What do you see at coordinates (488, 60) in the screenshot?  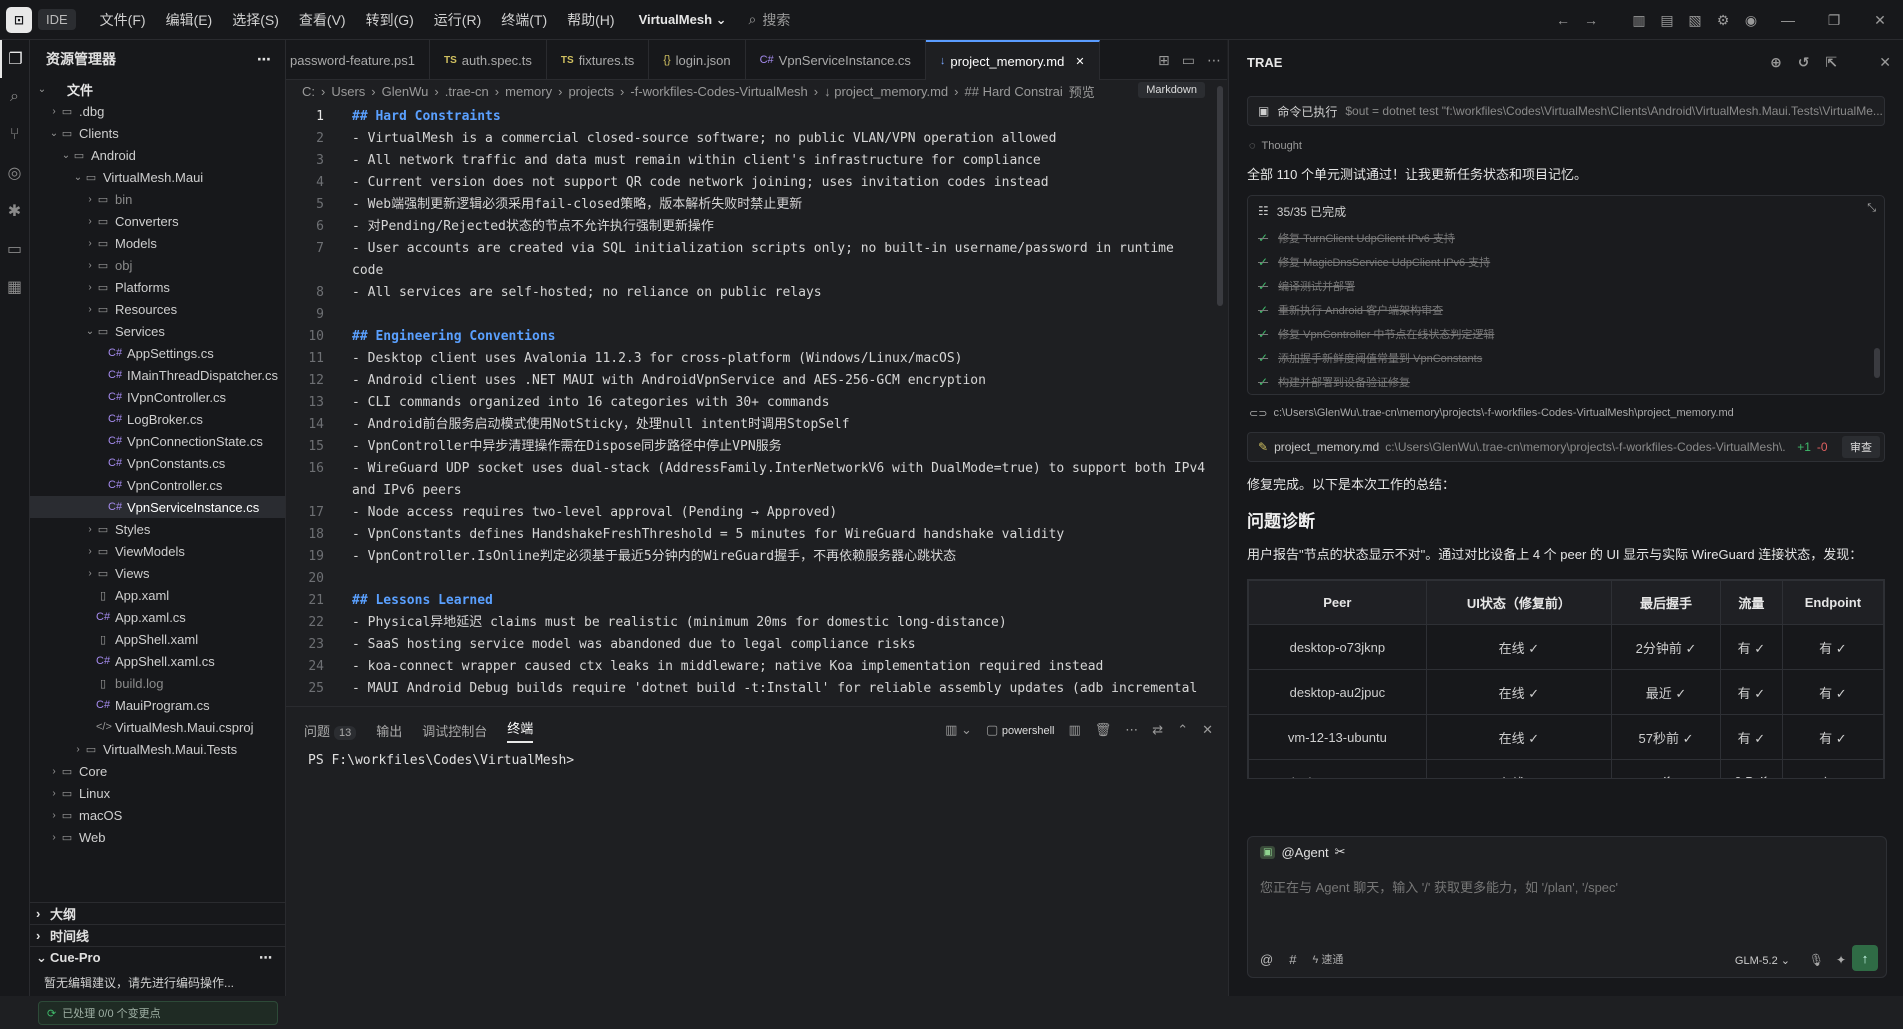 I see `editor-tab: TS auth.spec.ts` at bounding box center [488, 60].